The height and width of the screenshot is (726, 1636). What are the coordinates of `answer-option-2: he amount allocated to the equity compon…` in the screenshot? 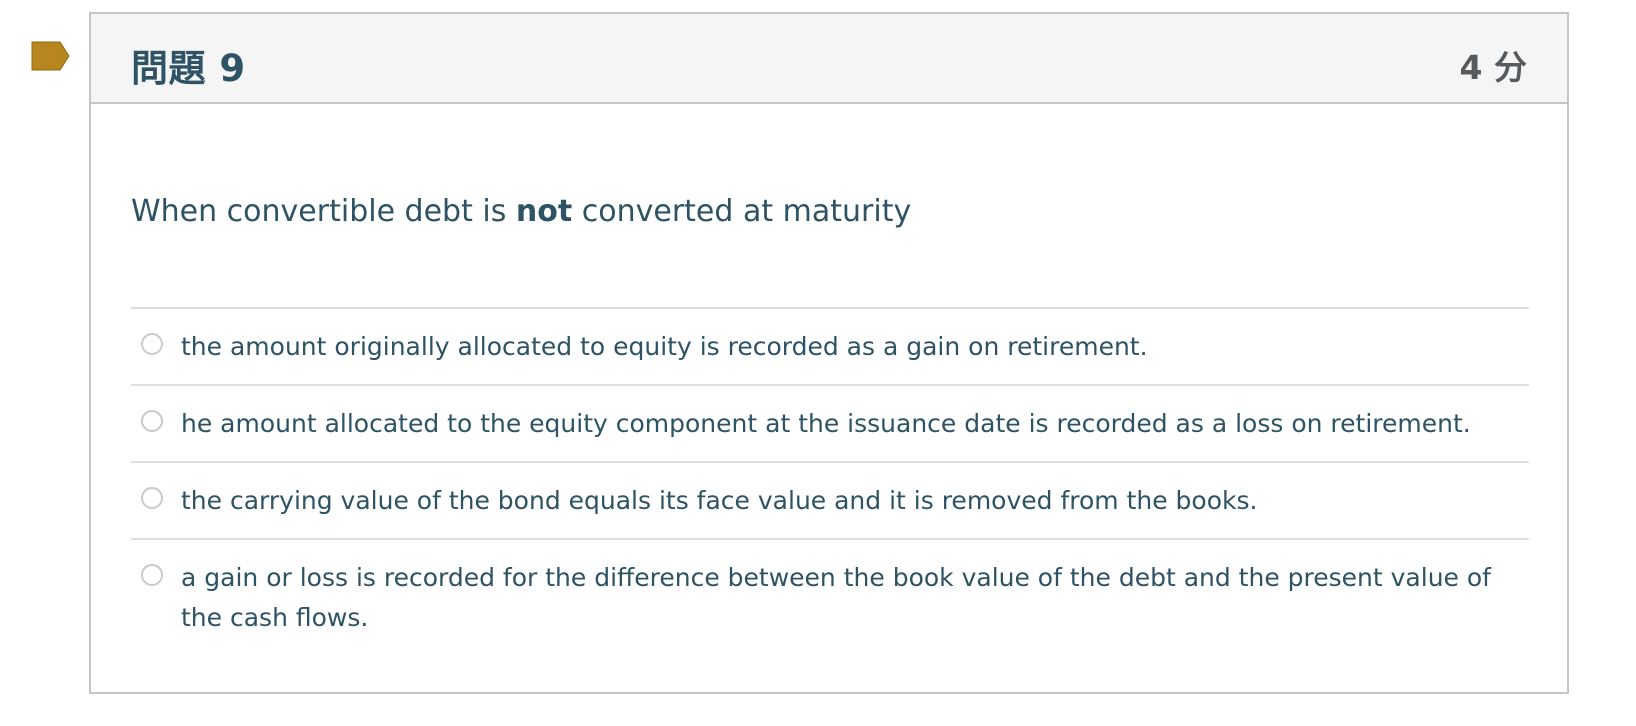 It's located at (830, 422).